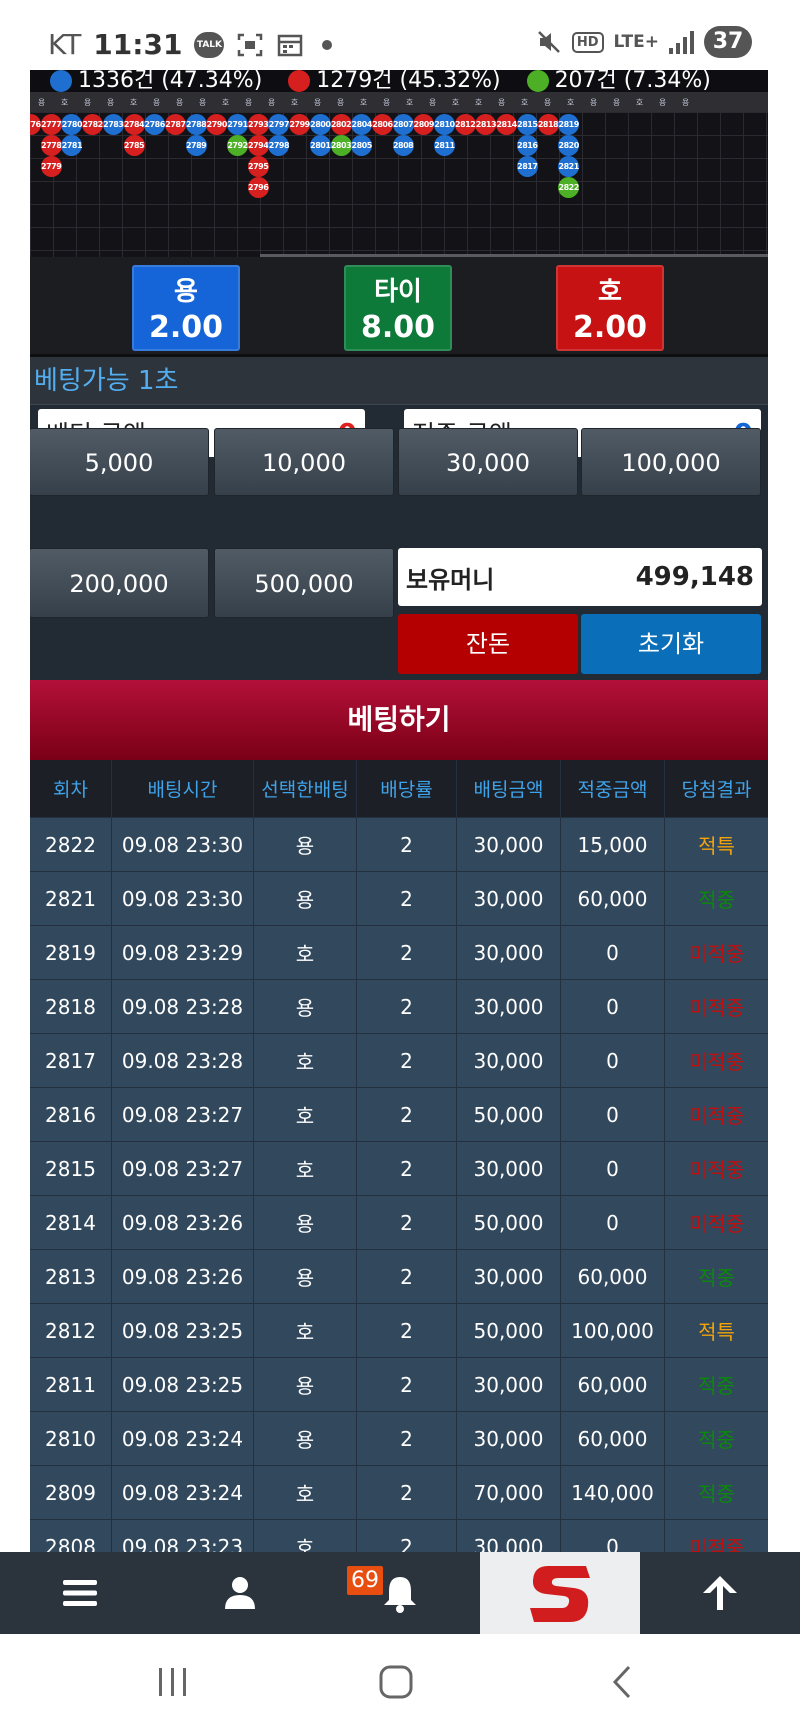  What do you see at coordinates (399, 1536) in the screenshot?
I see `table-row: 2808 09.08 23:23 호 2 30,000 0 미적중` at bounding box center [399, 1536].